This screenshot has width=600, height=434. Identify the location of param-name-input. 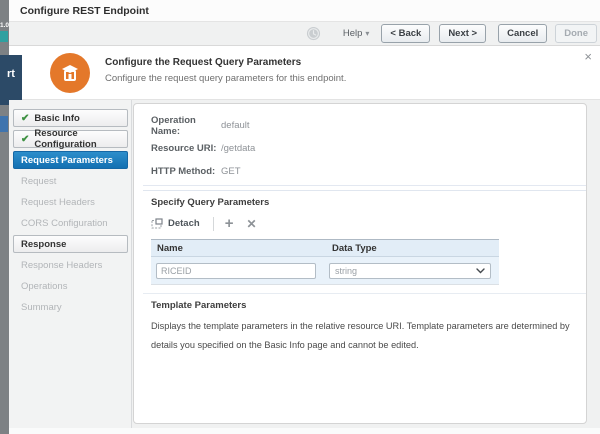
(236, 270).